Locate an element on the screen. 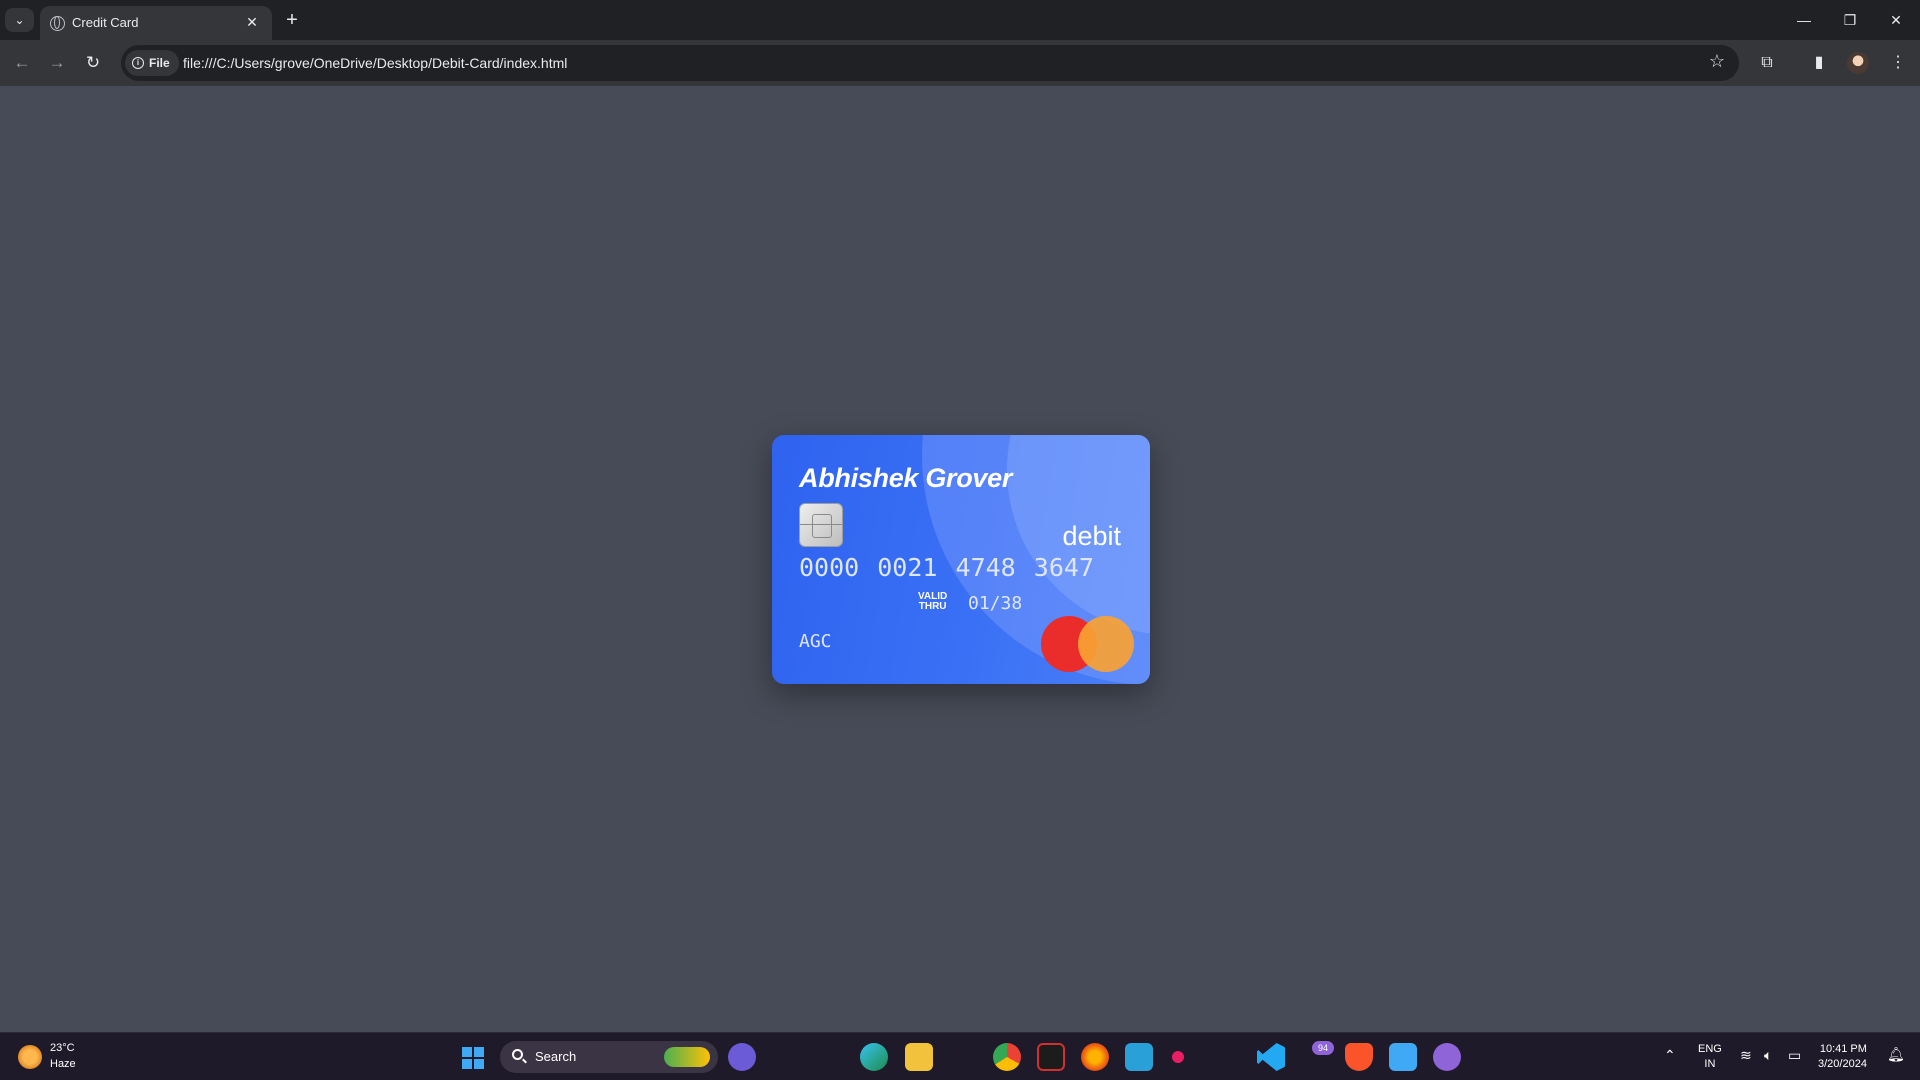 This screenshot has width=1920, height=1080. tab-title: Credit Card is located at coordinates (105, 22).